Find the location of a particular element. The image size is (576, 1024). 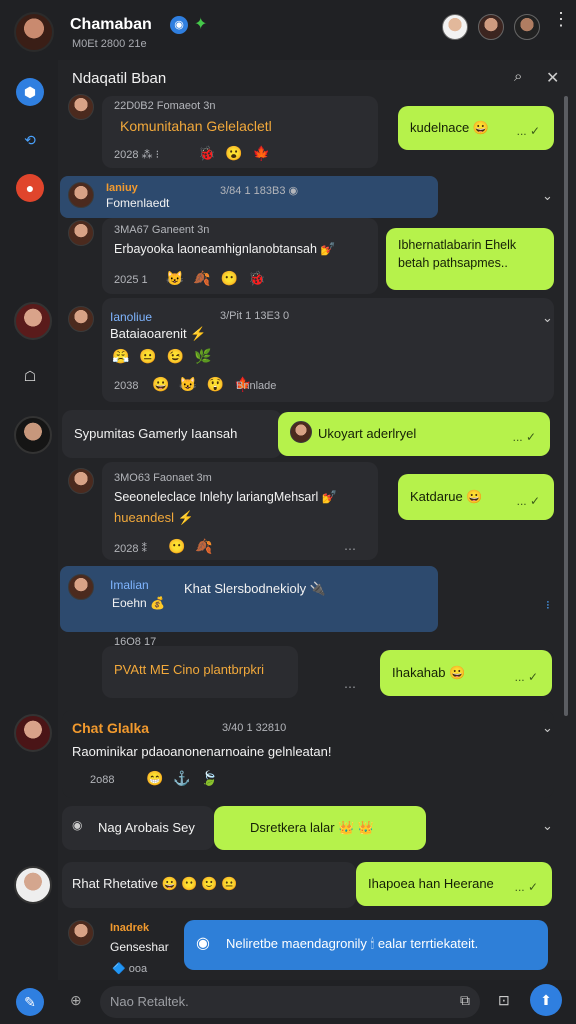

verified-icon: ◉ is located at coordinates (179, 25).